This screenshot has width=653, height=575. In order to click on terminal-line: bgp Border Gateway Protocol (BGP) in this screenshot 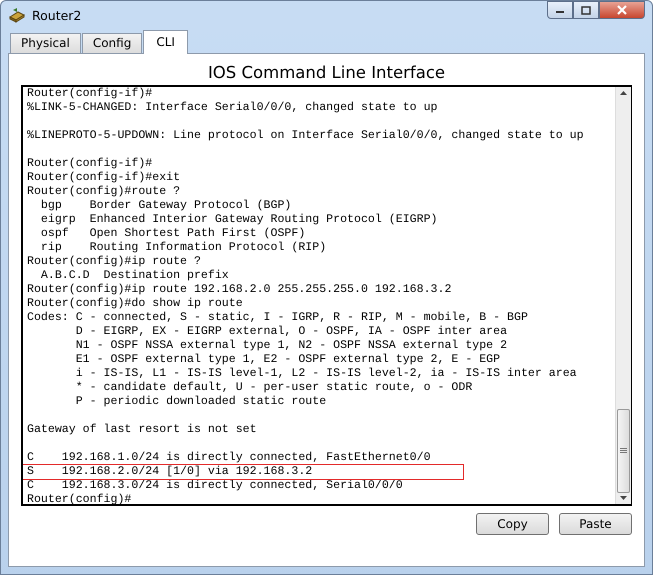, I will do `click(166, 206)`.